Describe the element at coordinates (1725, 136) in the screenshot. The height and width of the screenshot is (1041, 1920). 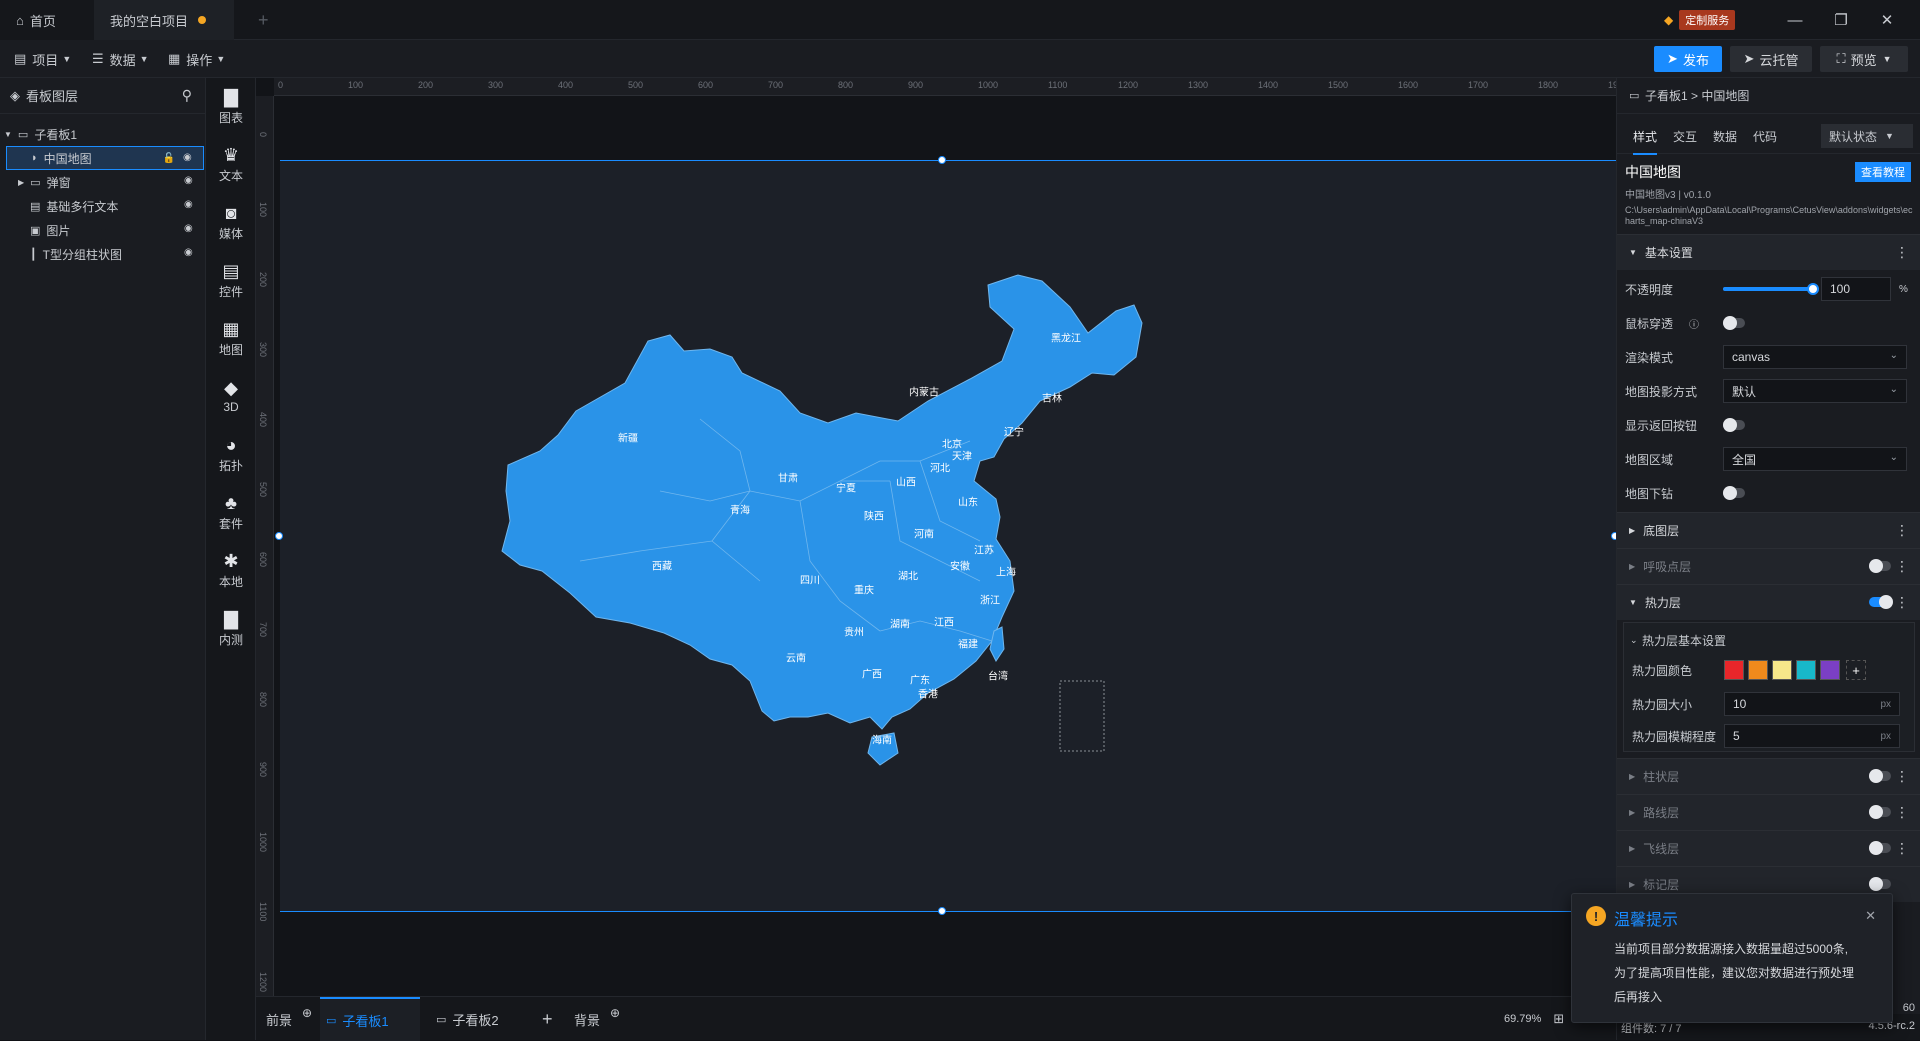
I see `tab-data: 数据` at that location.